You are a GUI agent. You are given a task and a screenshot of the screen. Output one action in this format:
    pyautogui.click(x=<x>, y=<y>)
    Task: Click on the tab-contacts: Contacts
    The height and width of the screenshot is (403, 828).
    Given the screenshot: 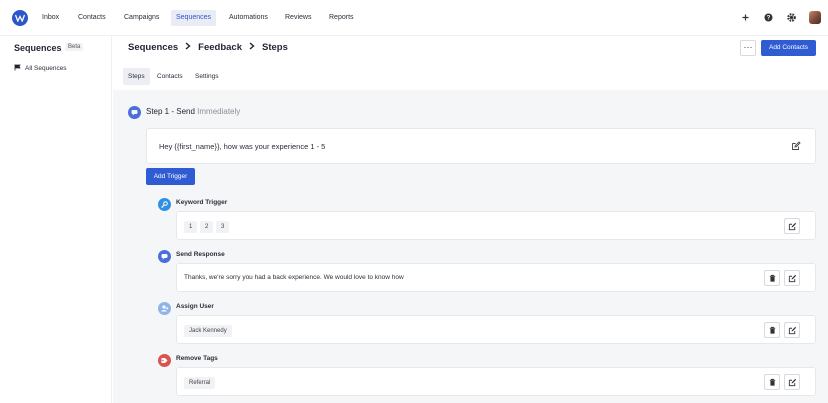 What is the action you would take?
    pyautogui.click(x=170, y=76)
    